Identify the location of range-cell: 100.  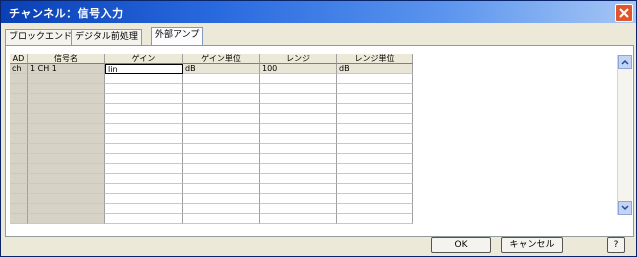
(298, 69).